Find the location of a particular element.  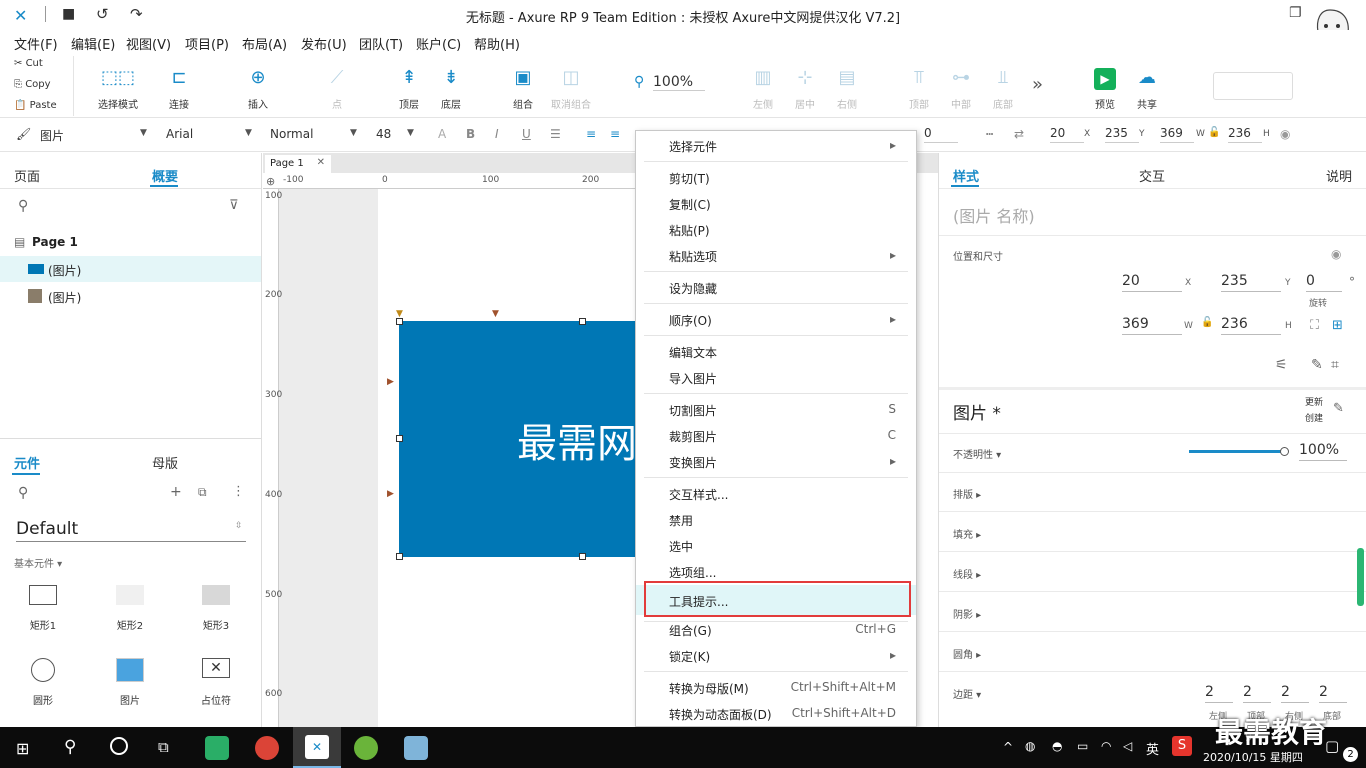

volume-icon: ◁ is located at coordinates (1127, 746).